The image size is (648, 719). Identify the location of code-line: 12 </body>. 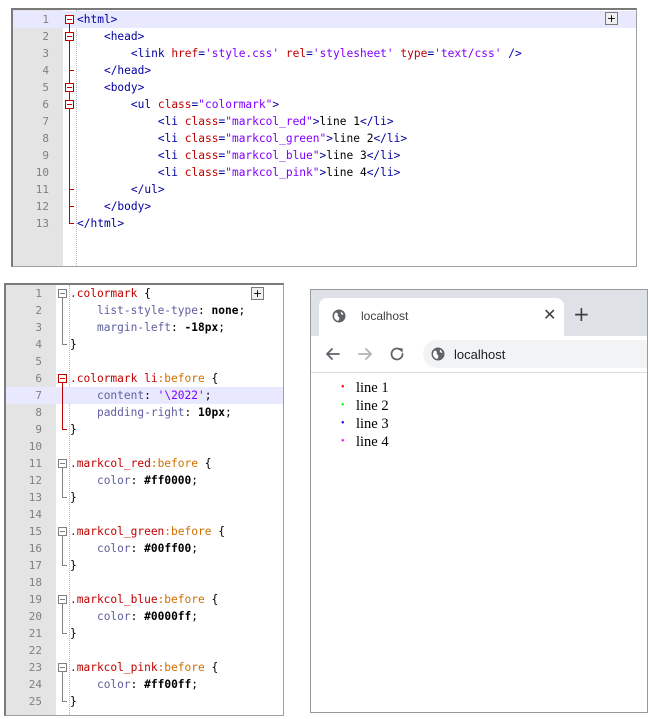
(324, 206).